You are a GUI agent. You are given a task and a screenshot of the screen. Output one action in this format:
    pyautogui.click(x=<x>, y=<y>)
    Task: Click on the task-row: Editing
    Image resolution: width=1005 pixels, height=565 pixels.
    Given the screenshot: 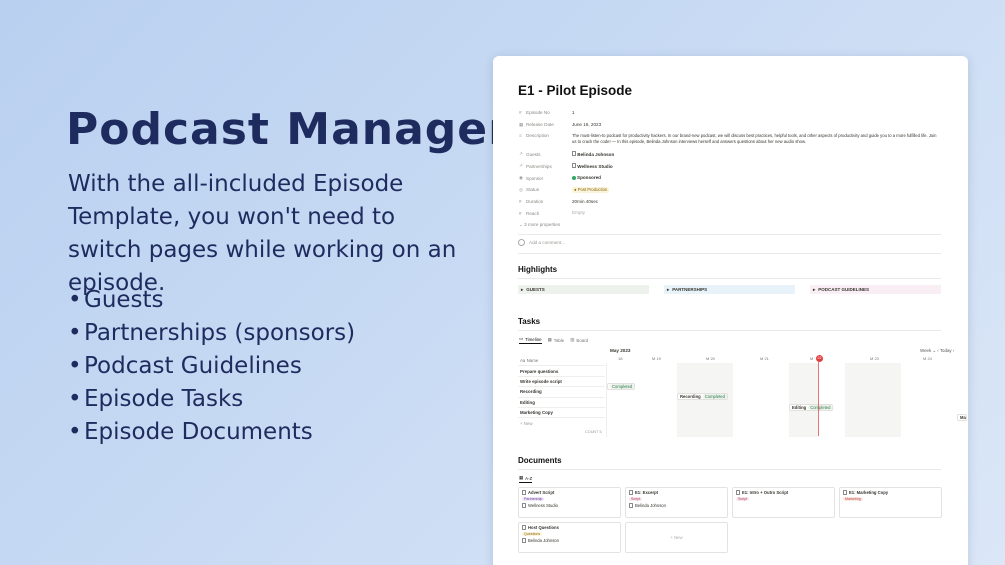 What is the action you would take?
    pyautogui.click(x=561, y=403)
    